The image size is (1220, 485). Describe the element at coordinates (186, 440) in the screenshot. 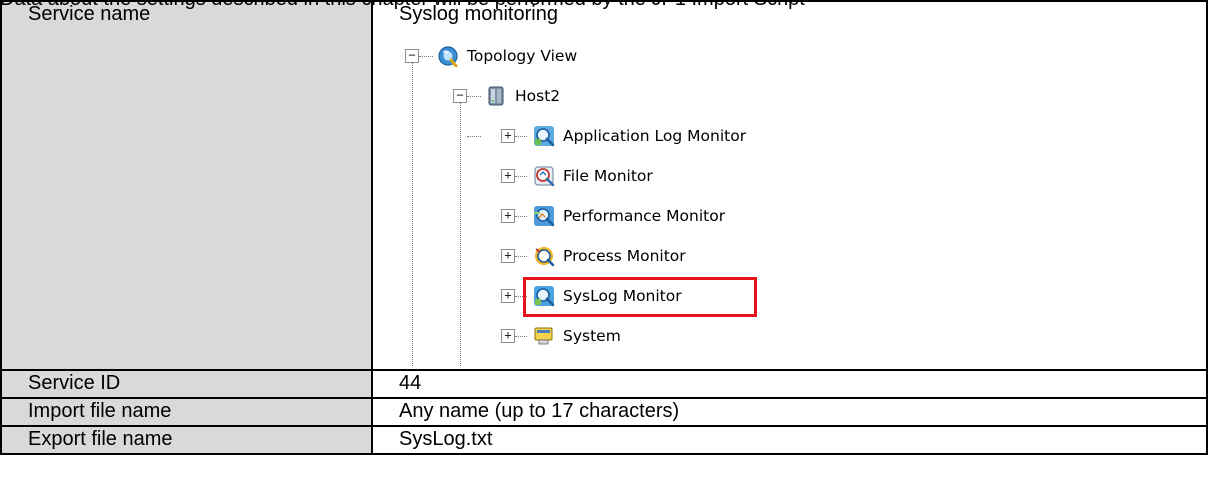

I see `export-file-name-label: Export file name` at that location.